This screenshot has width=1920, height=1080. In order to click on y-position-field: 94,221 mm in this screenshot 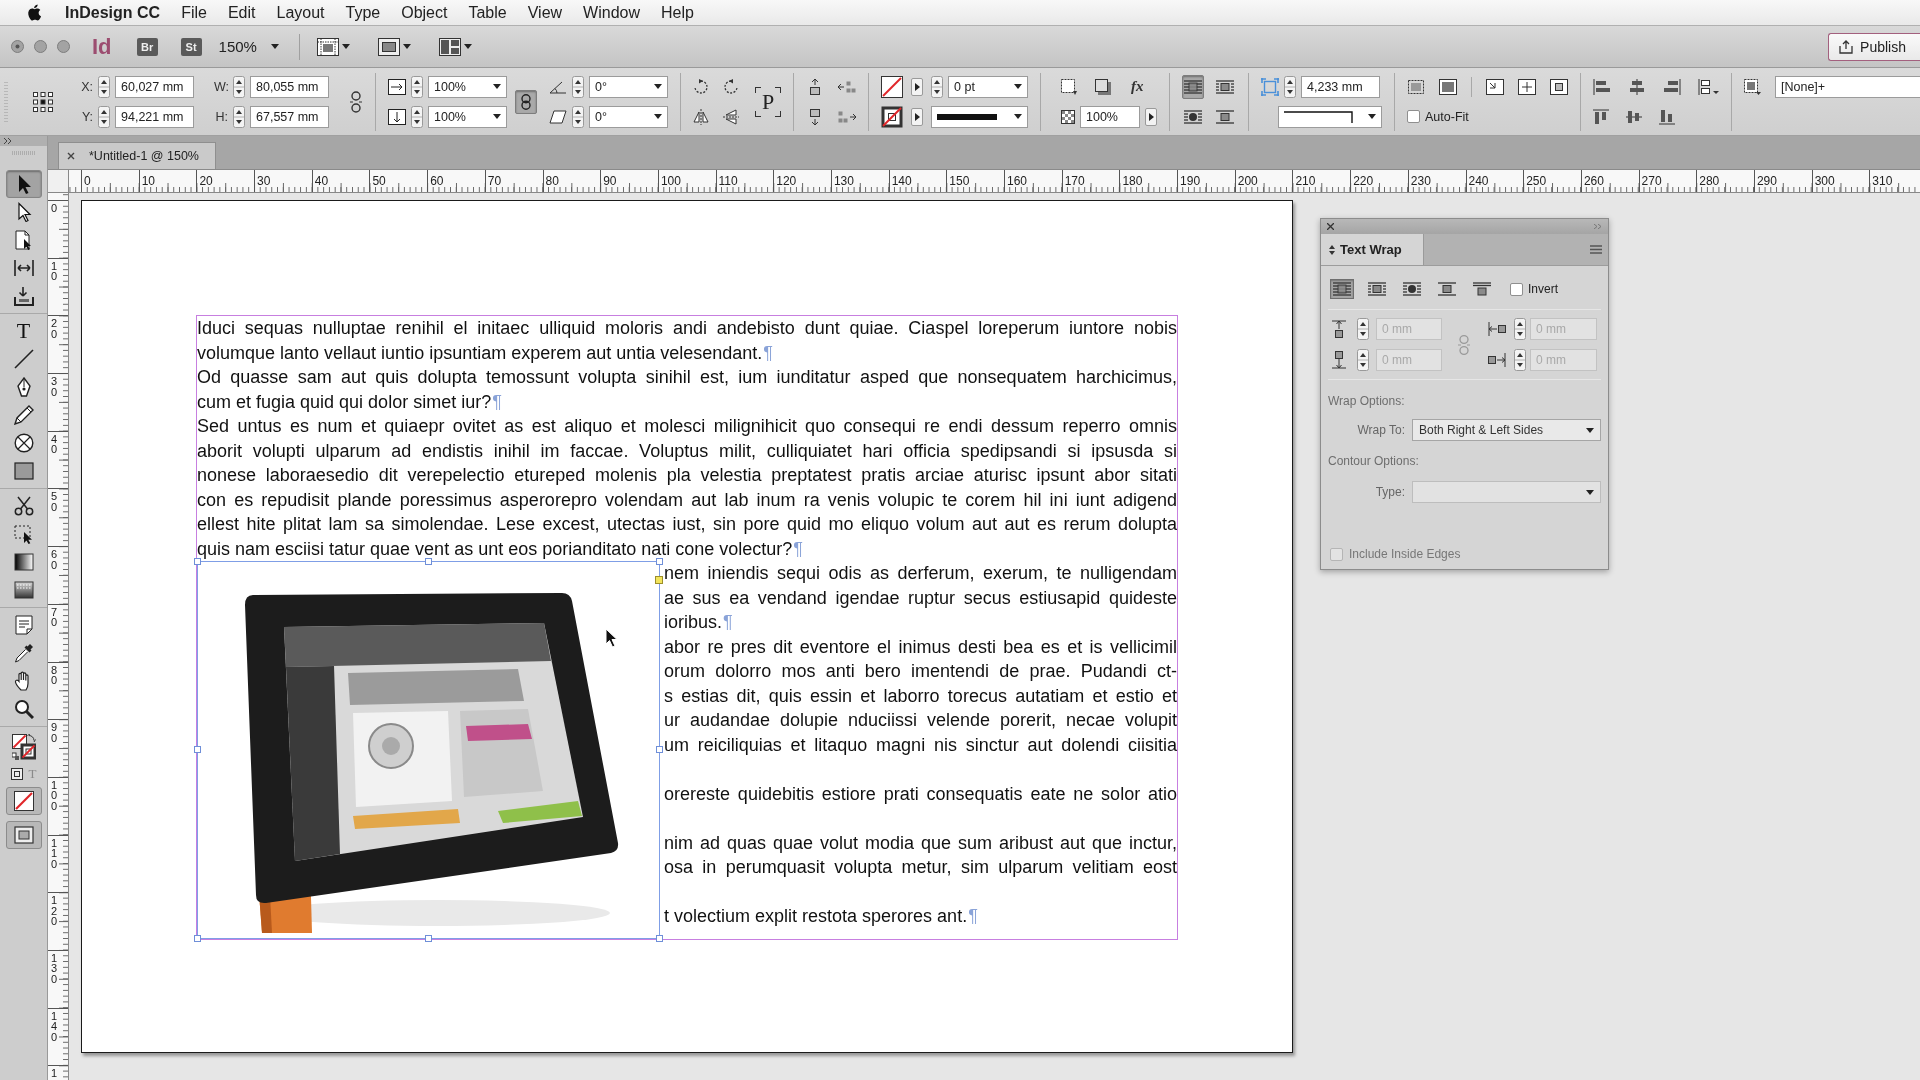, I will do `click(154, 116)`.